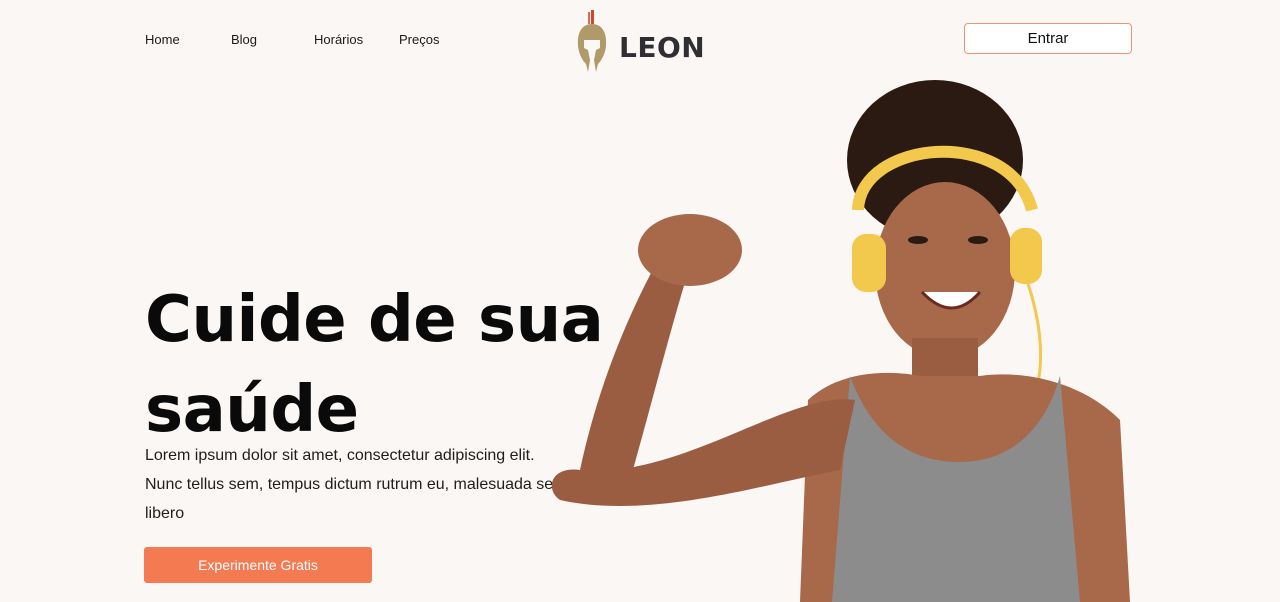  I want to click on brand-name: LEON, so click(662, 47).